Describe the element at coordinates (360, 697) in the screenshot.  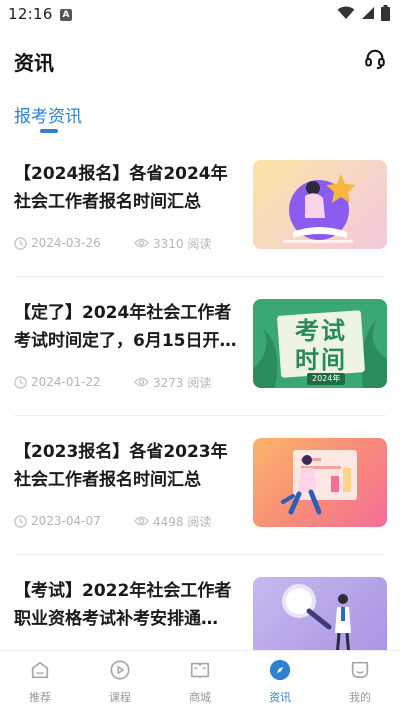
I see `nav-label: 我的` at that location.